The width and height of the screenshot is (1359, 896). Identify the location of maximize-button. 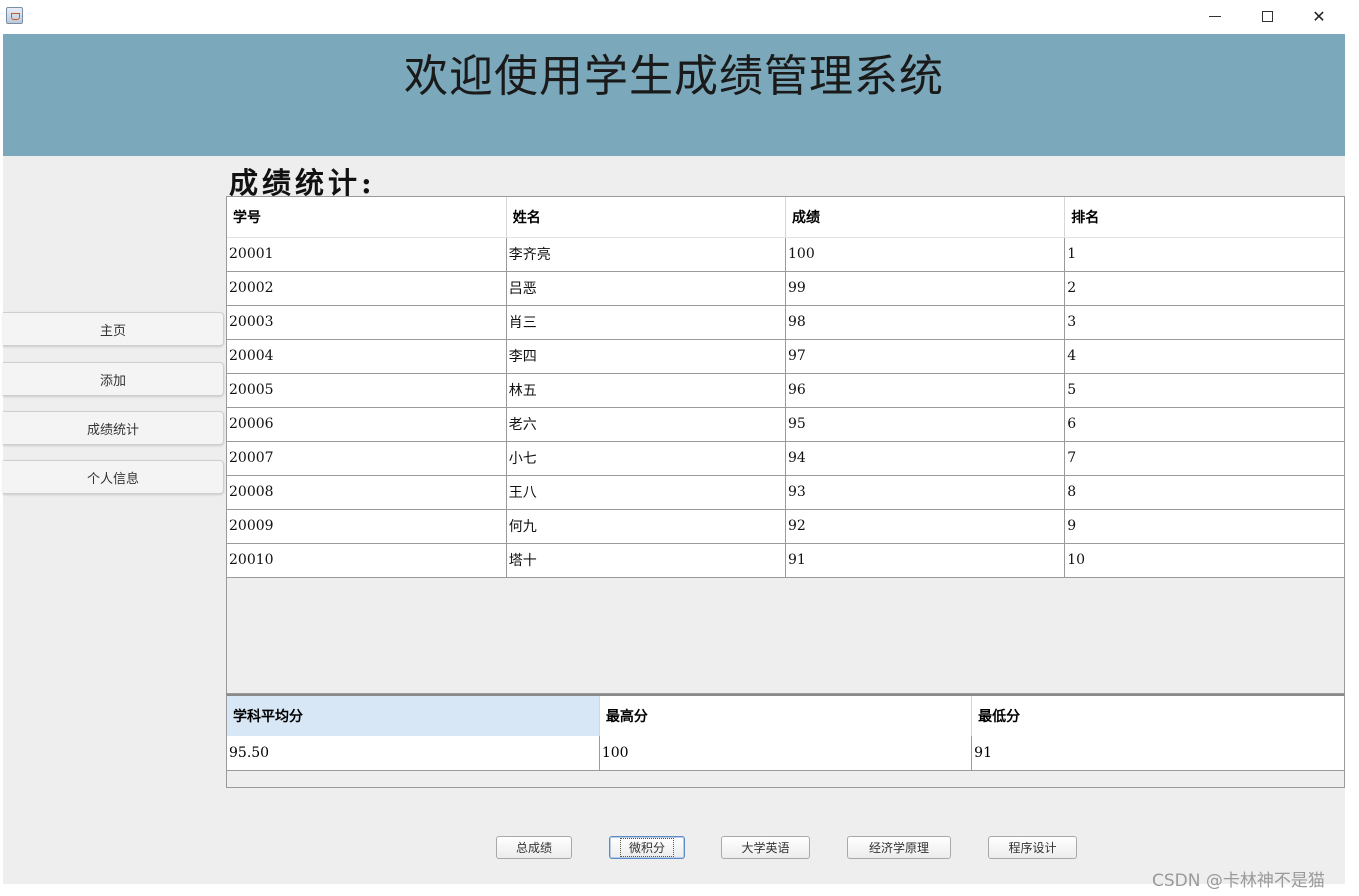
(1267, 16).